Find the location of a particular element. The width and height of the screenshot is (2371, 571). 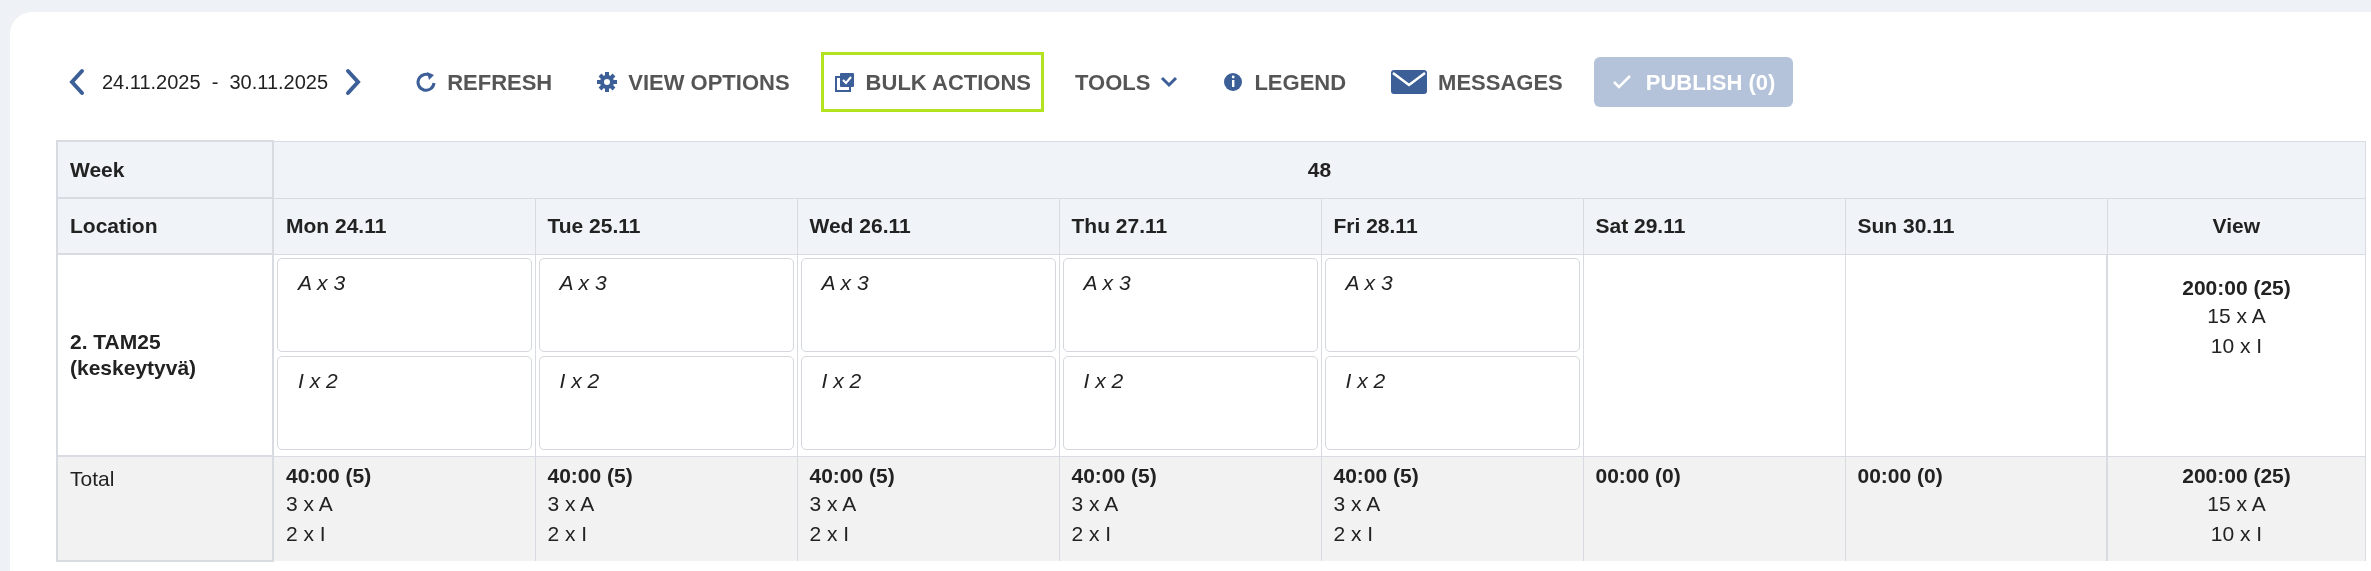

toolbar-button: LEGEND is located at coordinates (1284, 82).